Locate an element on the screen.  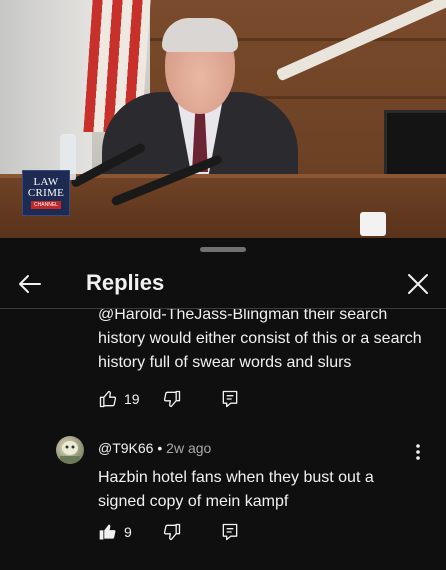
thumbs-up-icon is located at coordinates (108, 399).